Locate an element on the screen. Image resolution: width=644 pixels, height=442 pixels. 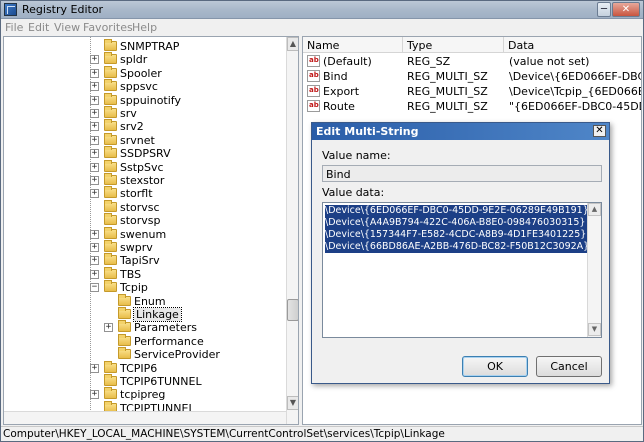
menu-favorites: Favorites is located at coordinates (108, 27).